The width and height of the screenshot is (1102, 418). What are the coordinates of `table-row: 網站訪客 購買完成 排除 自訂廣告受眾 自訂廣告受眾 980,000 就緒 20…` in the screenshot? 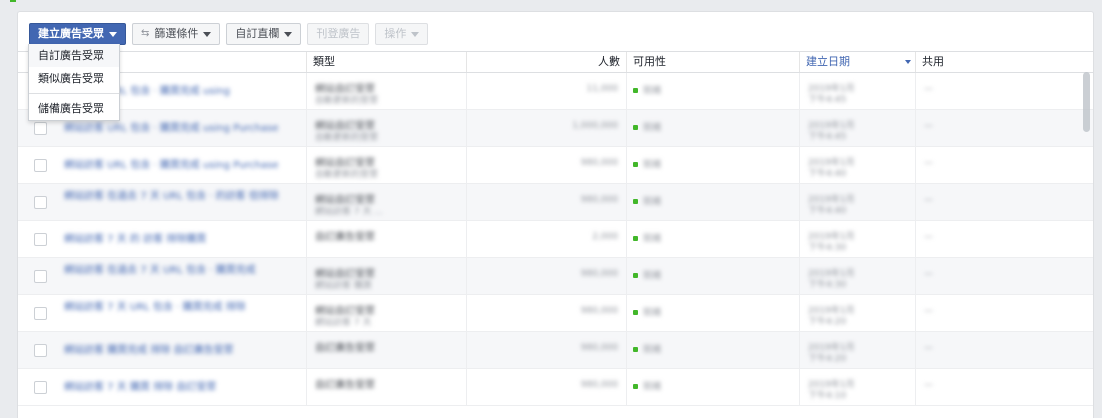 It's located at (555, 350).